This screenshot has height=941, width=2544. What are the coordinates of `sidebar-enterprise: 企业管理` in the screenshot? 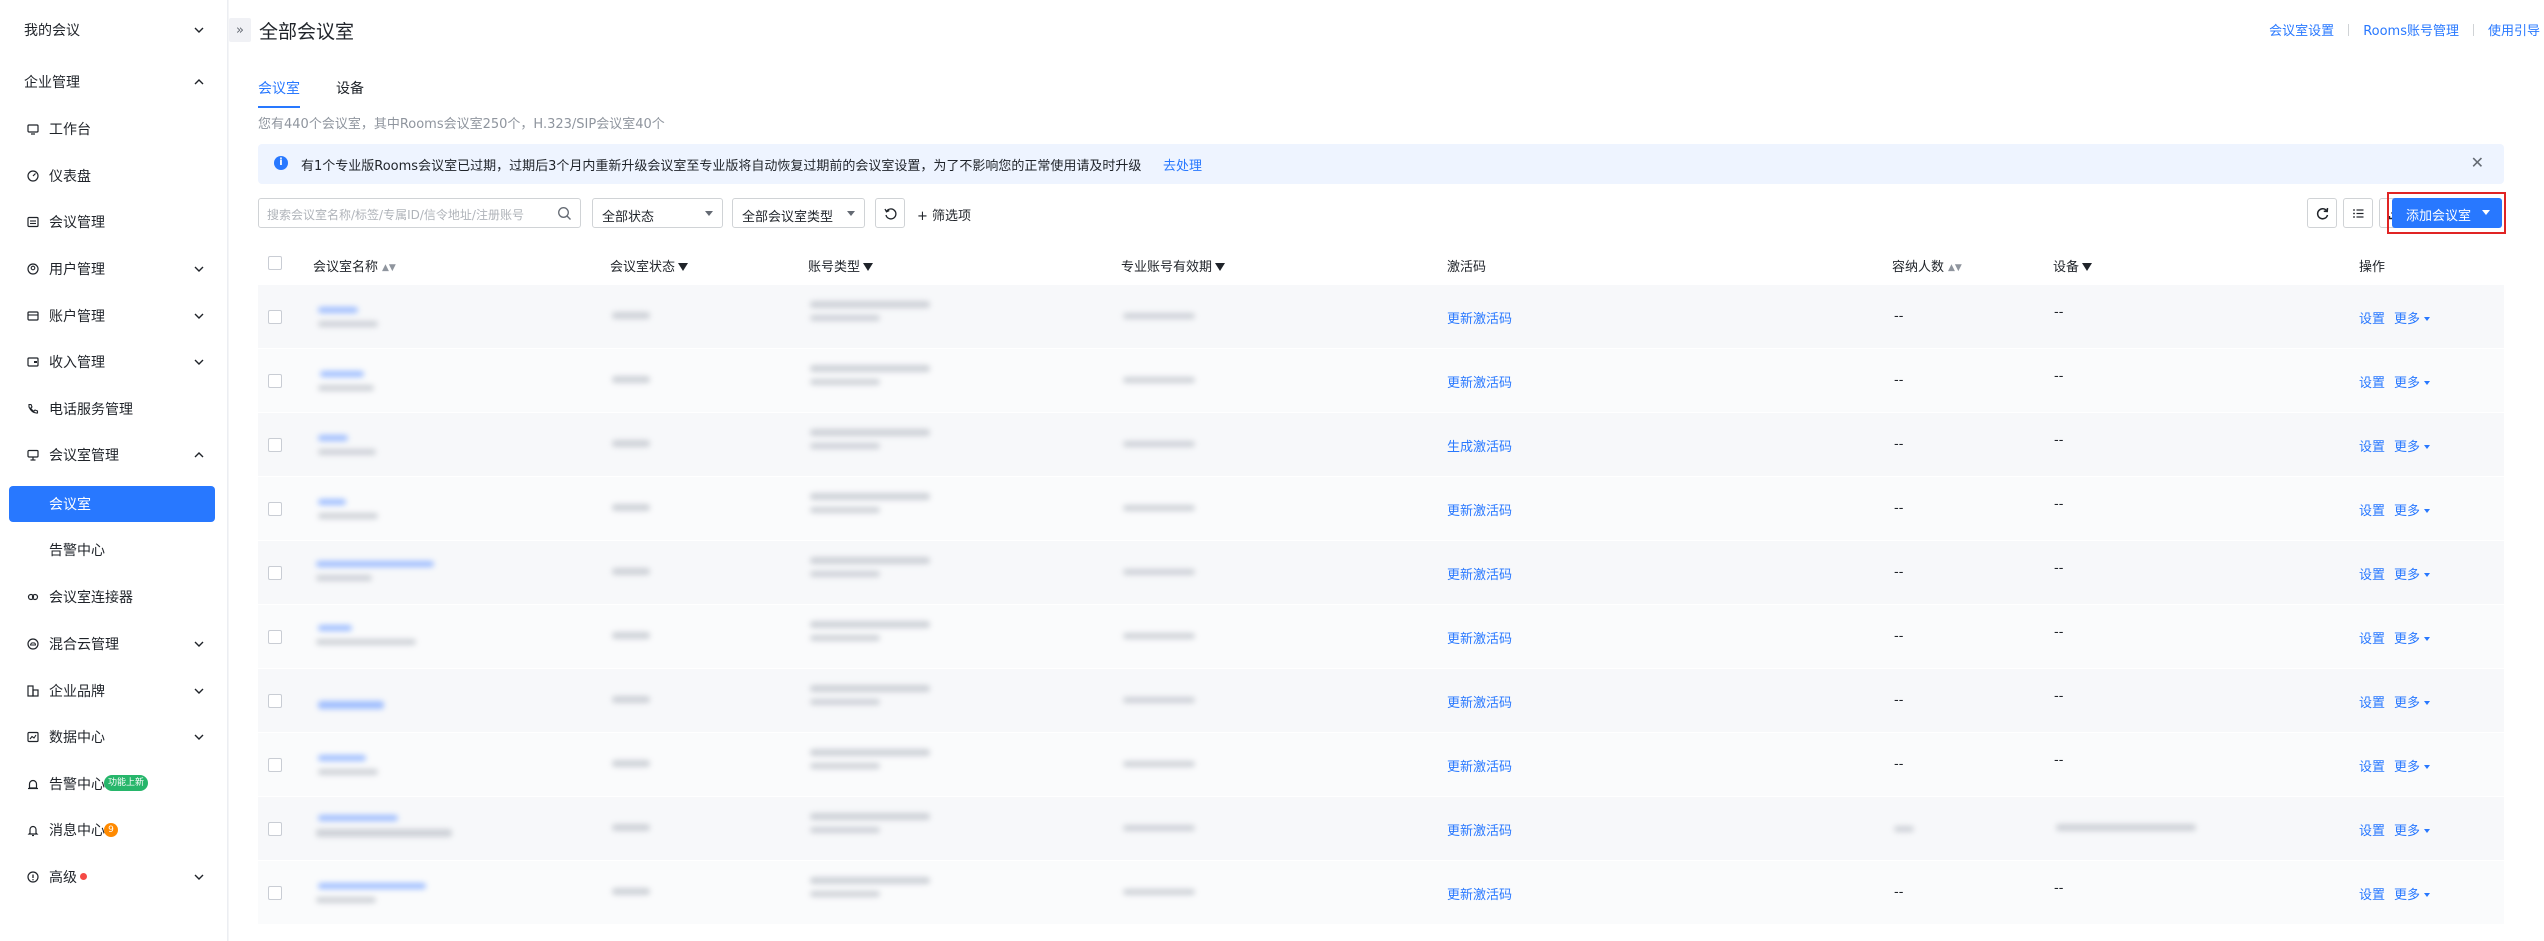 It's located at (114, 82).